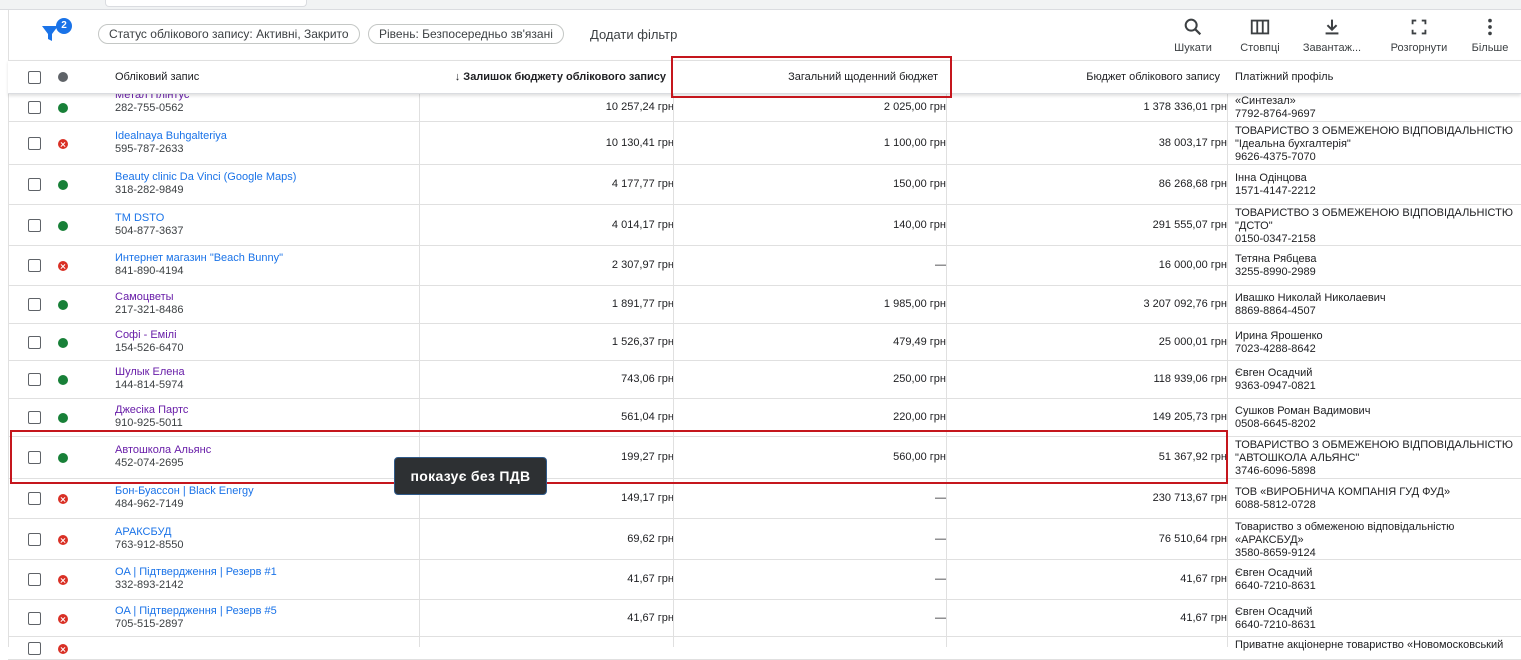 Image resolution: width=1521 pixels, height=660 pixels. What do you see at coordinates (1419, 27) in the screenshot?
I see `fullscreen-icon` at bounding box center [1419, 27].